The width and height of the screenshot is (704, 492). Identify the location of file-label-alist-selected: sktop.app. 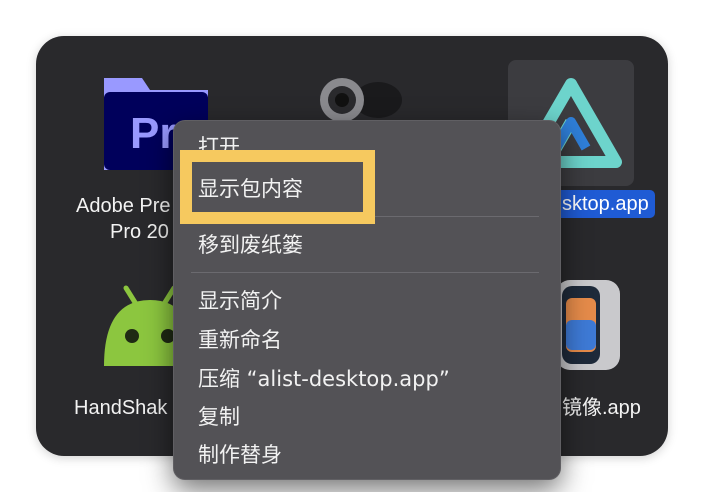
(605, 204).